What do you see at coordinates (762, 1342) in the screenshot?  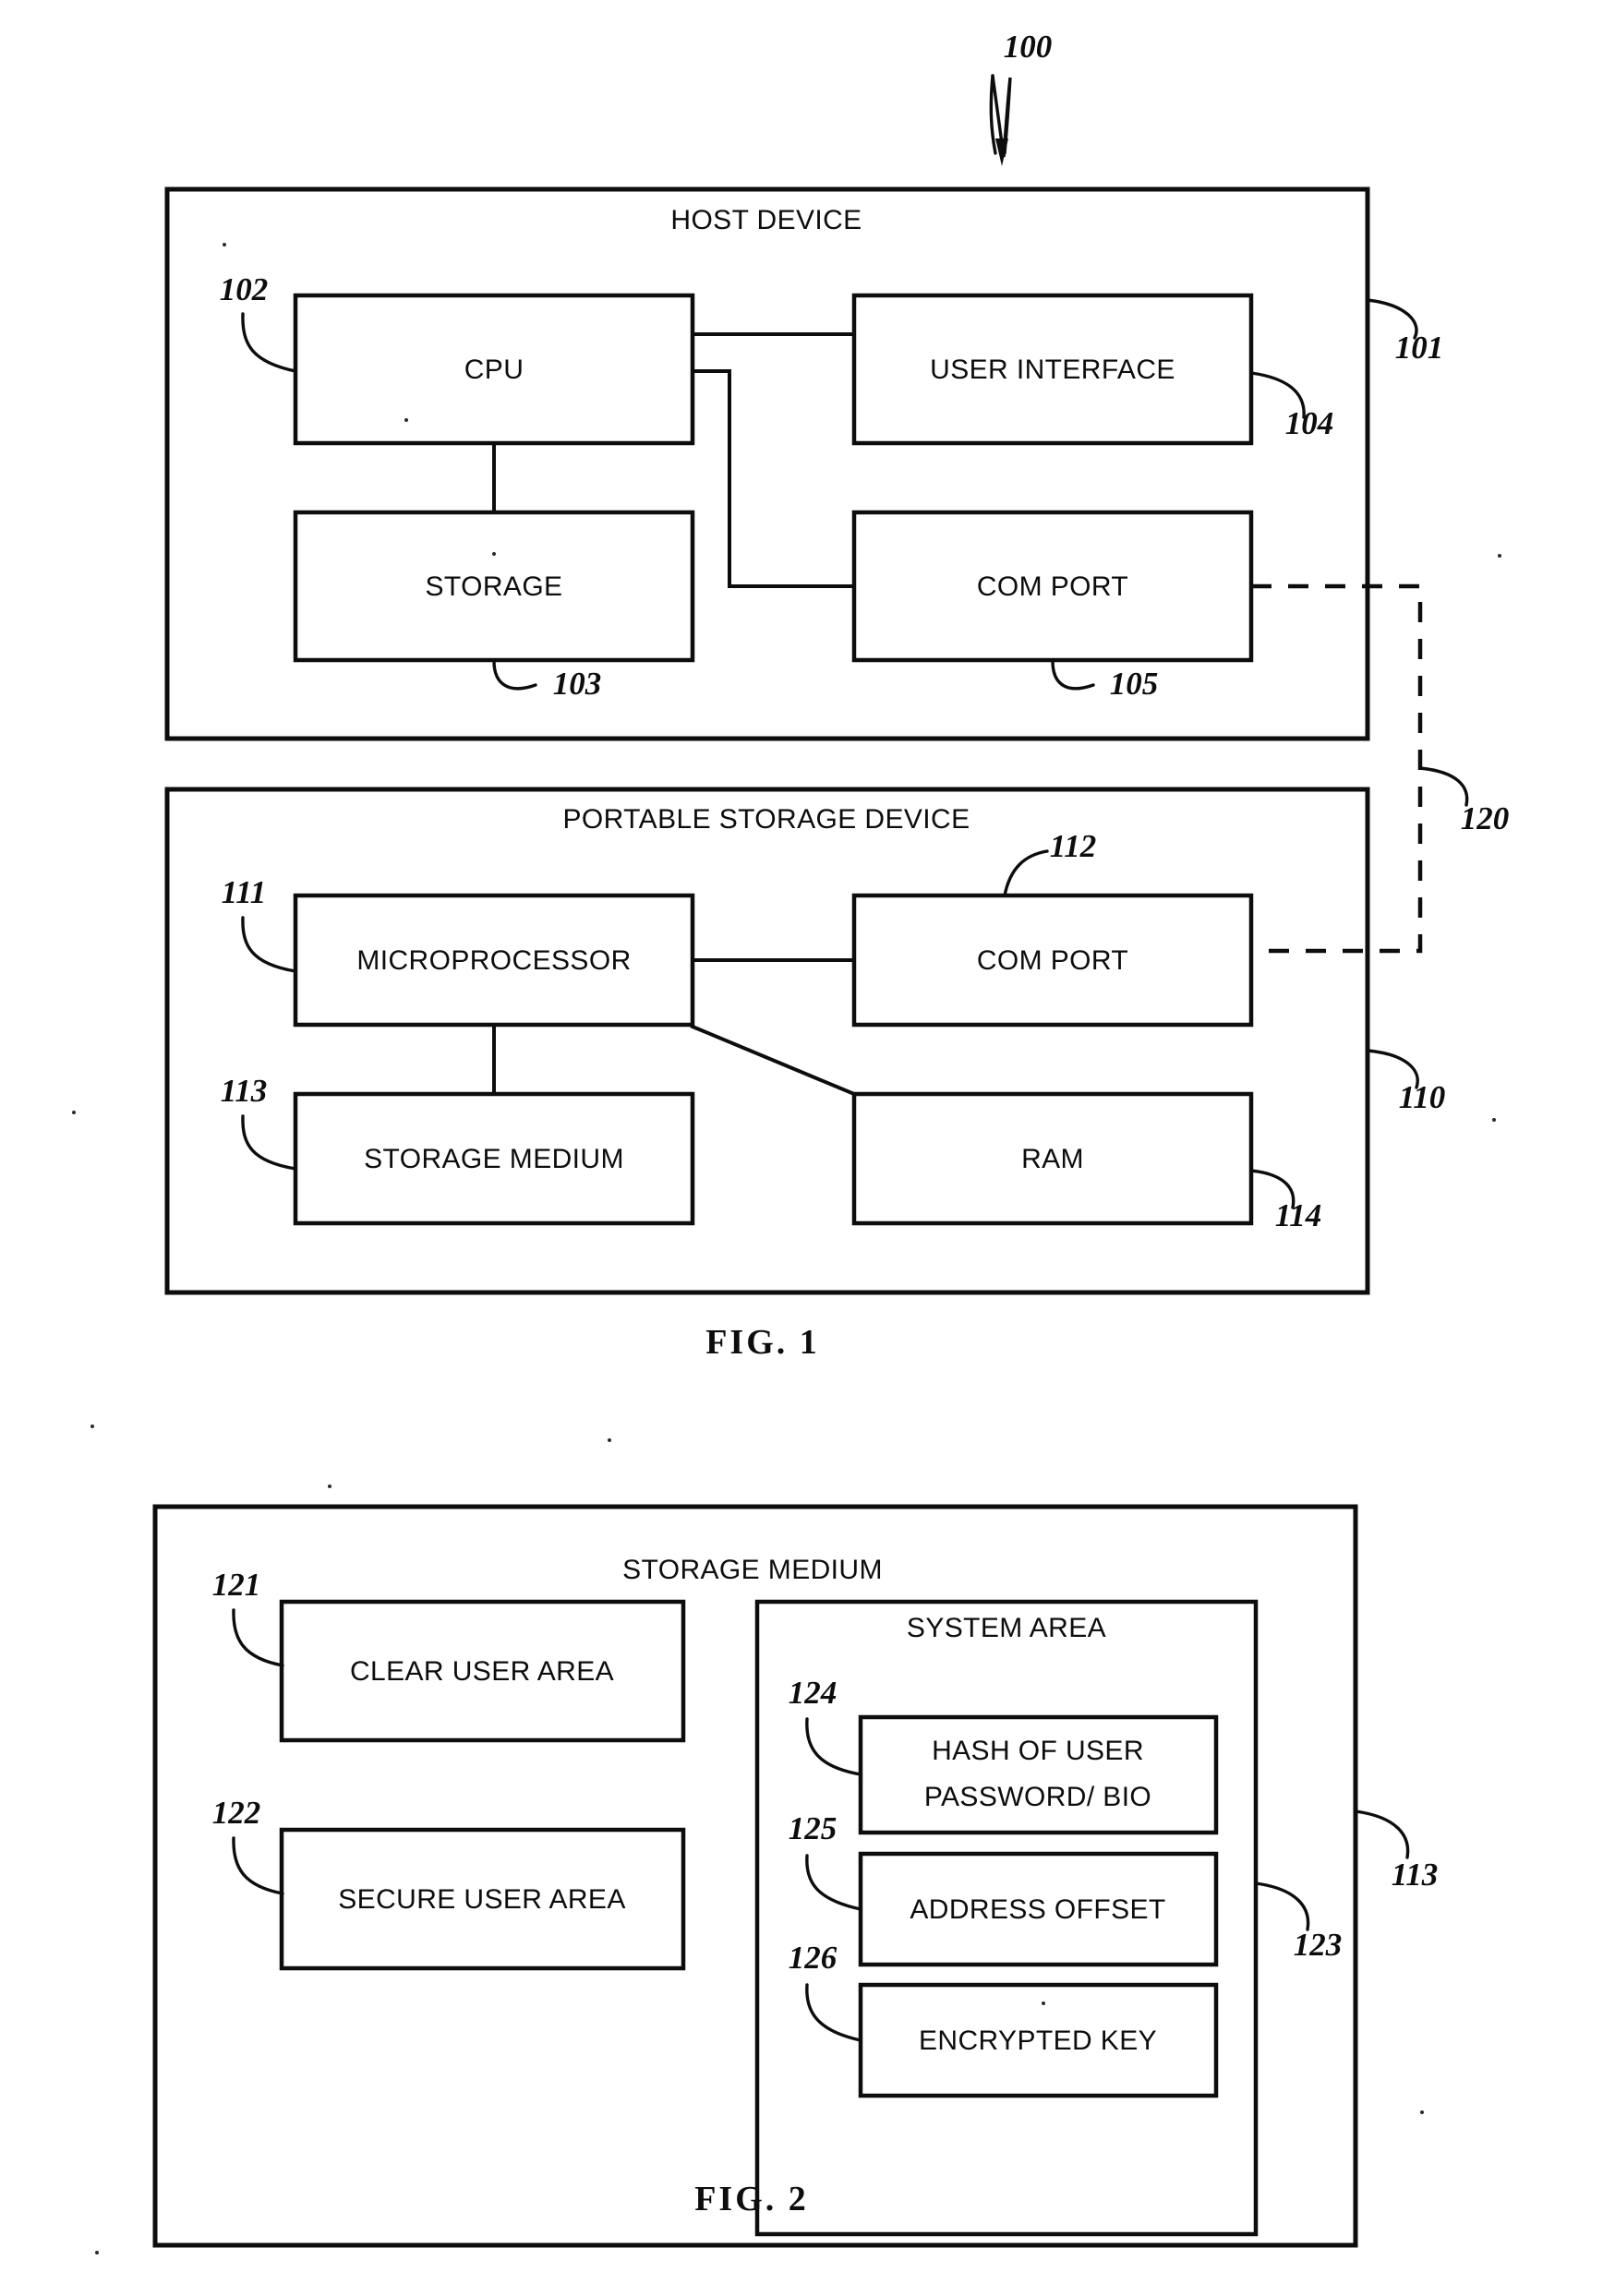 I see `fig1-caption: FIG. 1` at bounding box center [762, 1342].